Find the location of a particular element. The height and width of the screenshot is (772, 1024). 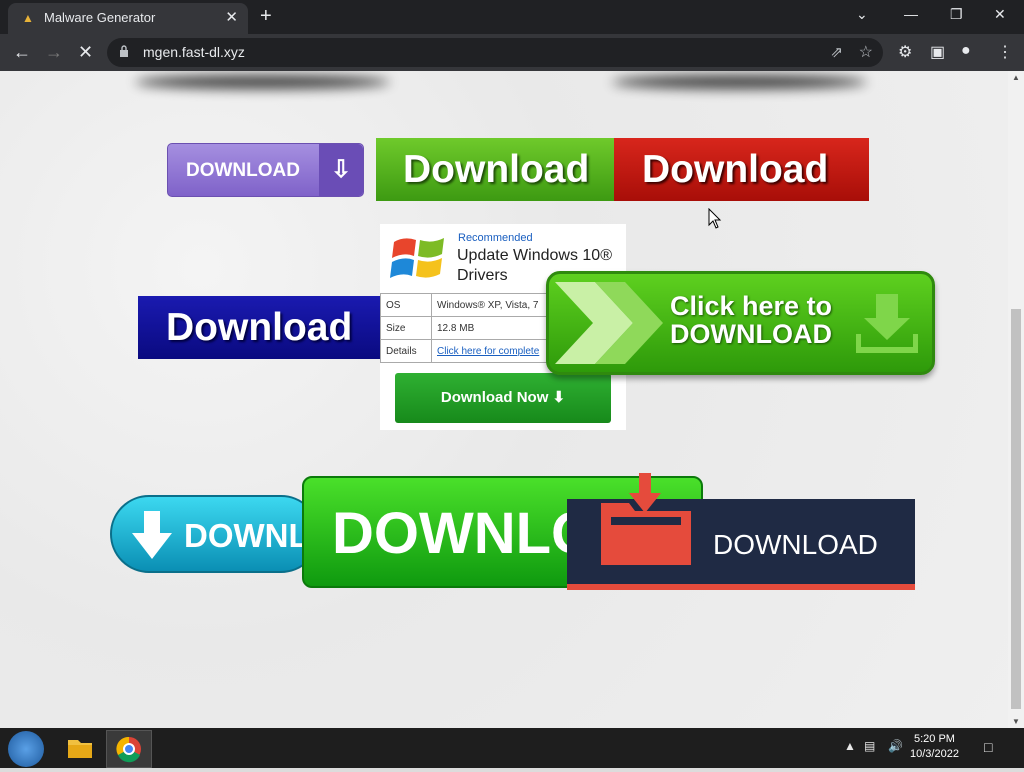

start-button is located at coordinates (26, 749).